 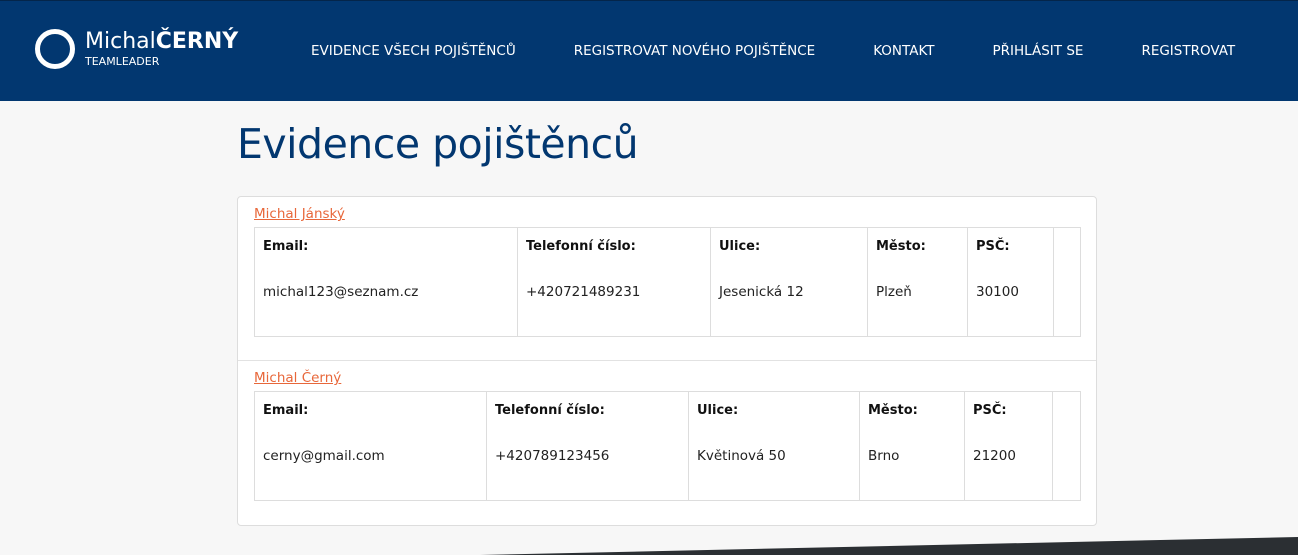 What do you see at coordinates (1188, 51) in the screenshot?
I see `nav-link-register: REGISTROVAT` at bounding box center [1188, 51].